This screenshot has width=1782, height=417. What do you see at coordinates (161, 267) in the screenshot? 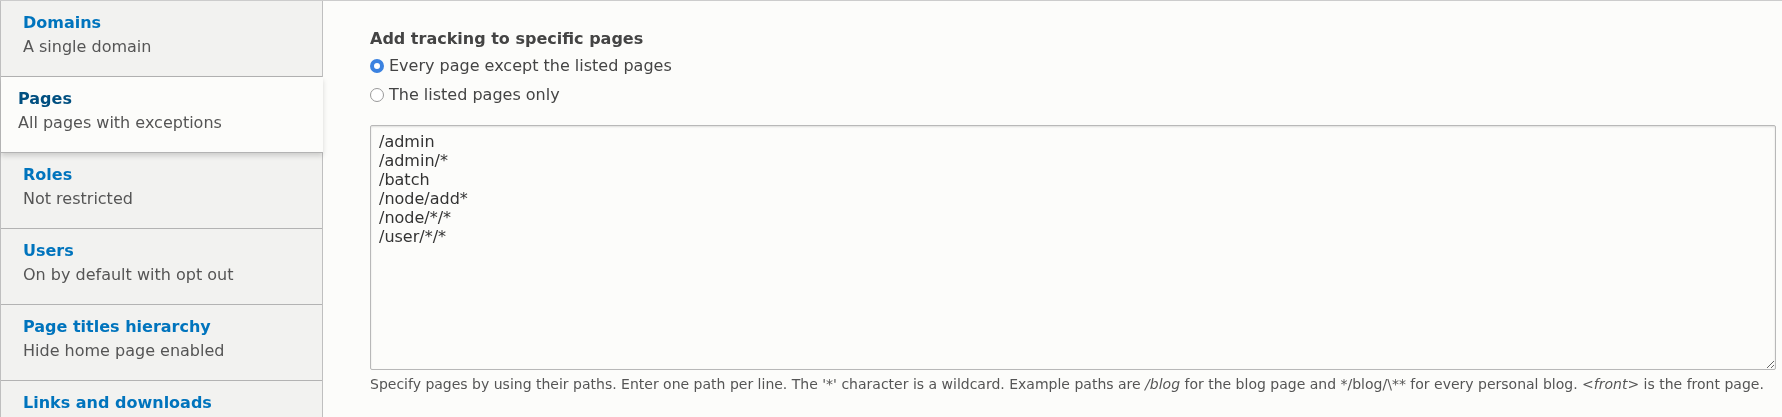
I see `vertical-tab: Users On by default with opt out` at bounding box center [161, 267].